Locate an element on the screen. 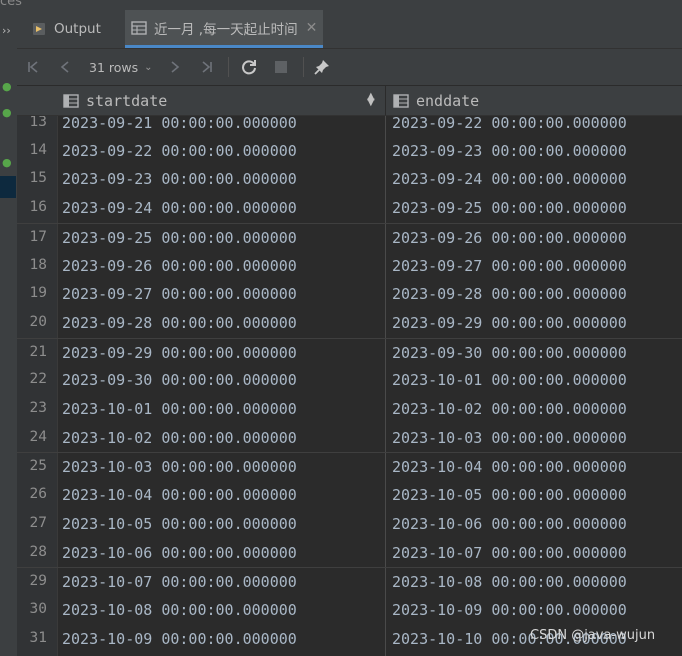 This screenshot has width=682, height=656. cell-enddate: 2023-10-04 00:00:00.000000 is located at coordinates (509, 467).